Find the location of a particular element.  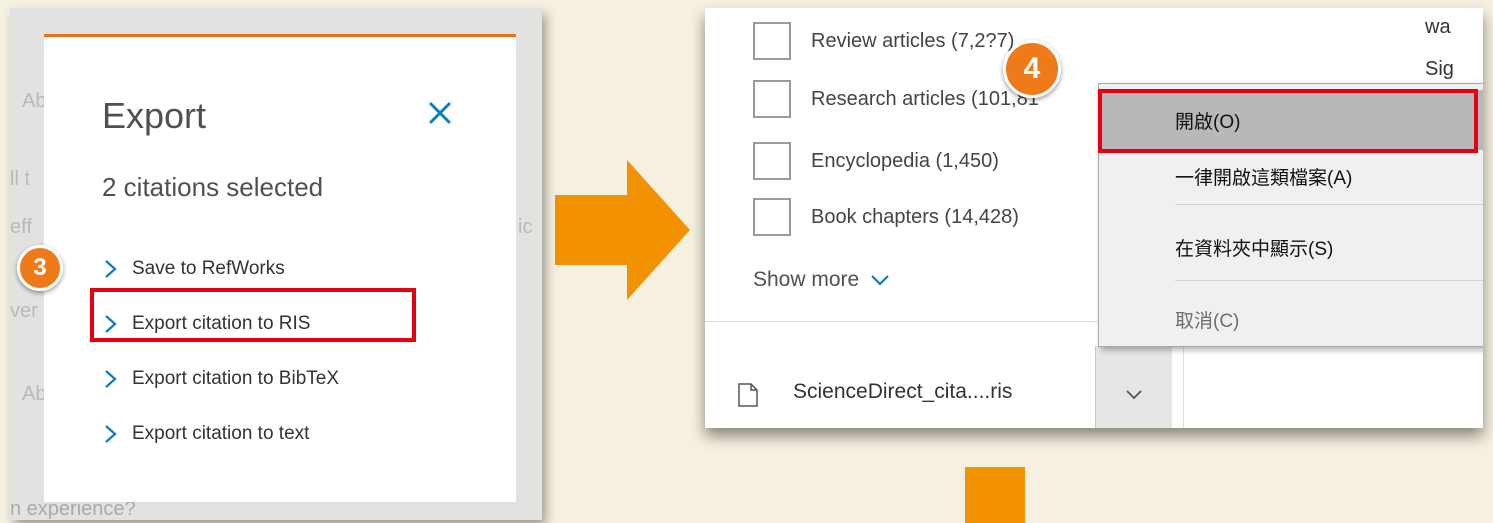

step-badge-3: 3 is located at coordinates (40, 268).